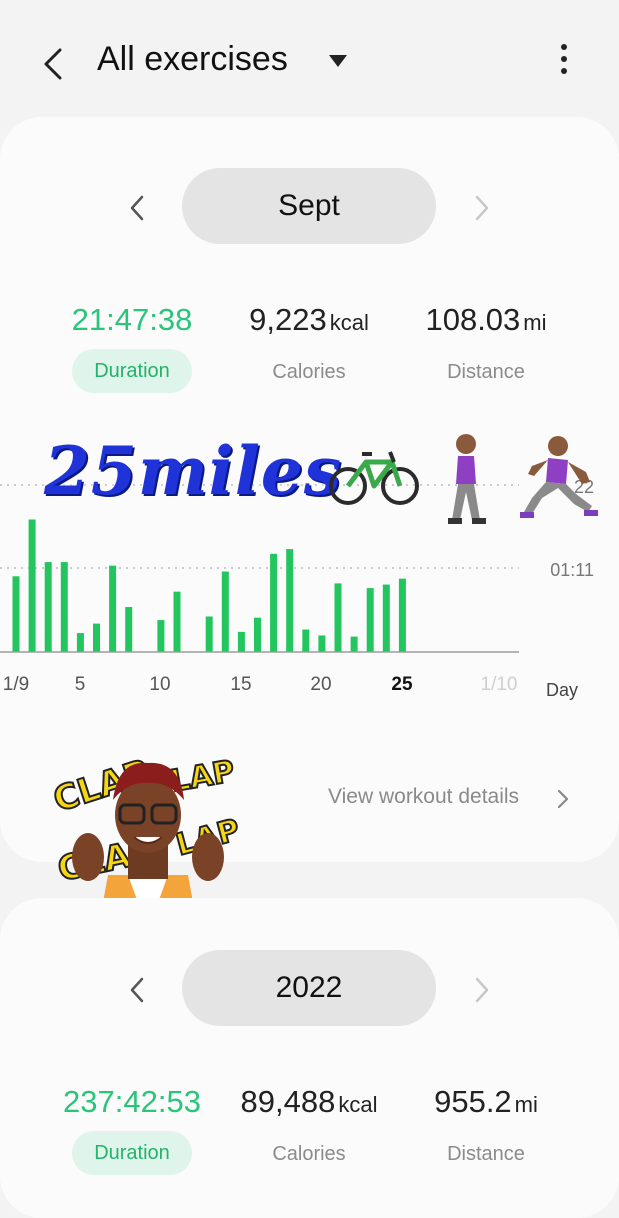 The image size is (619, 1218). What do you see at coordinates (16, 684) in the screenshot?
I see `x-tick-label: 1/9` at bounding box center [16, 684].